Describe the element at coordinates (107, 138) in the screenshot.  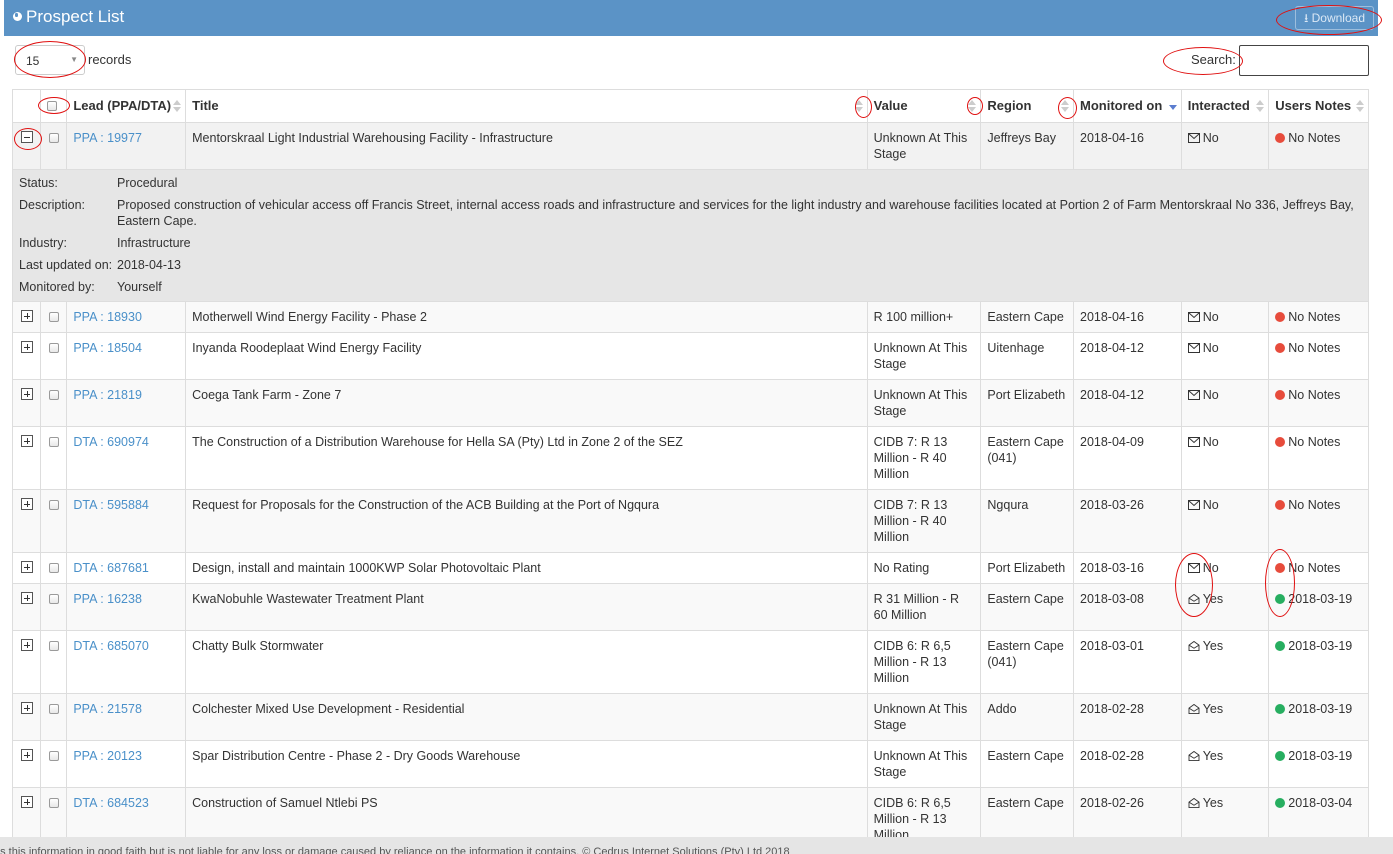
I see `lead-link: PPA : 19977` at that location.